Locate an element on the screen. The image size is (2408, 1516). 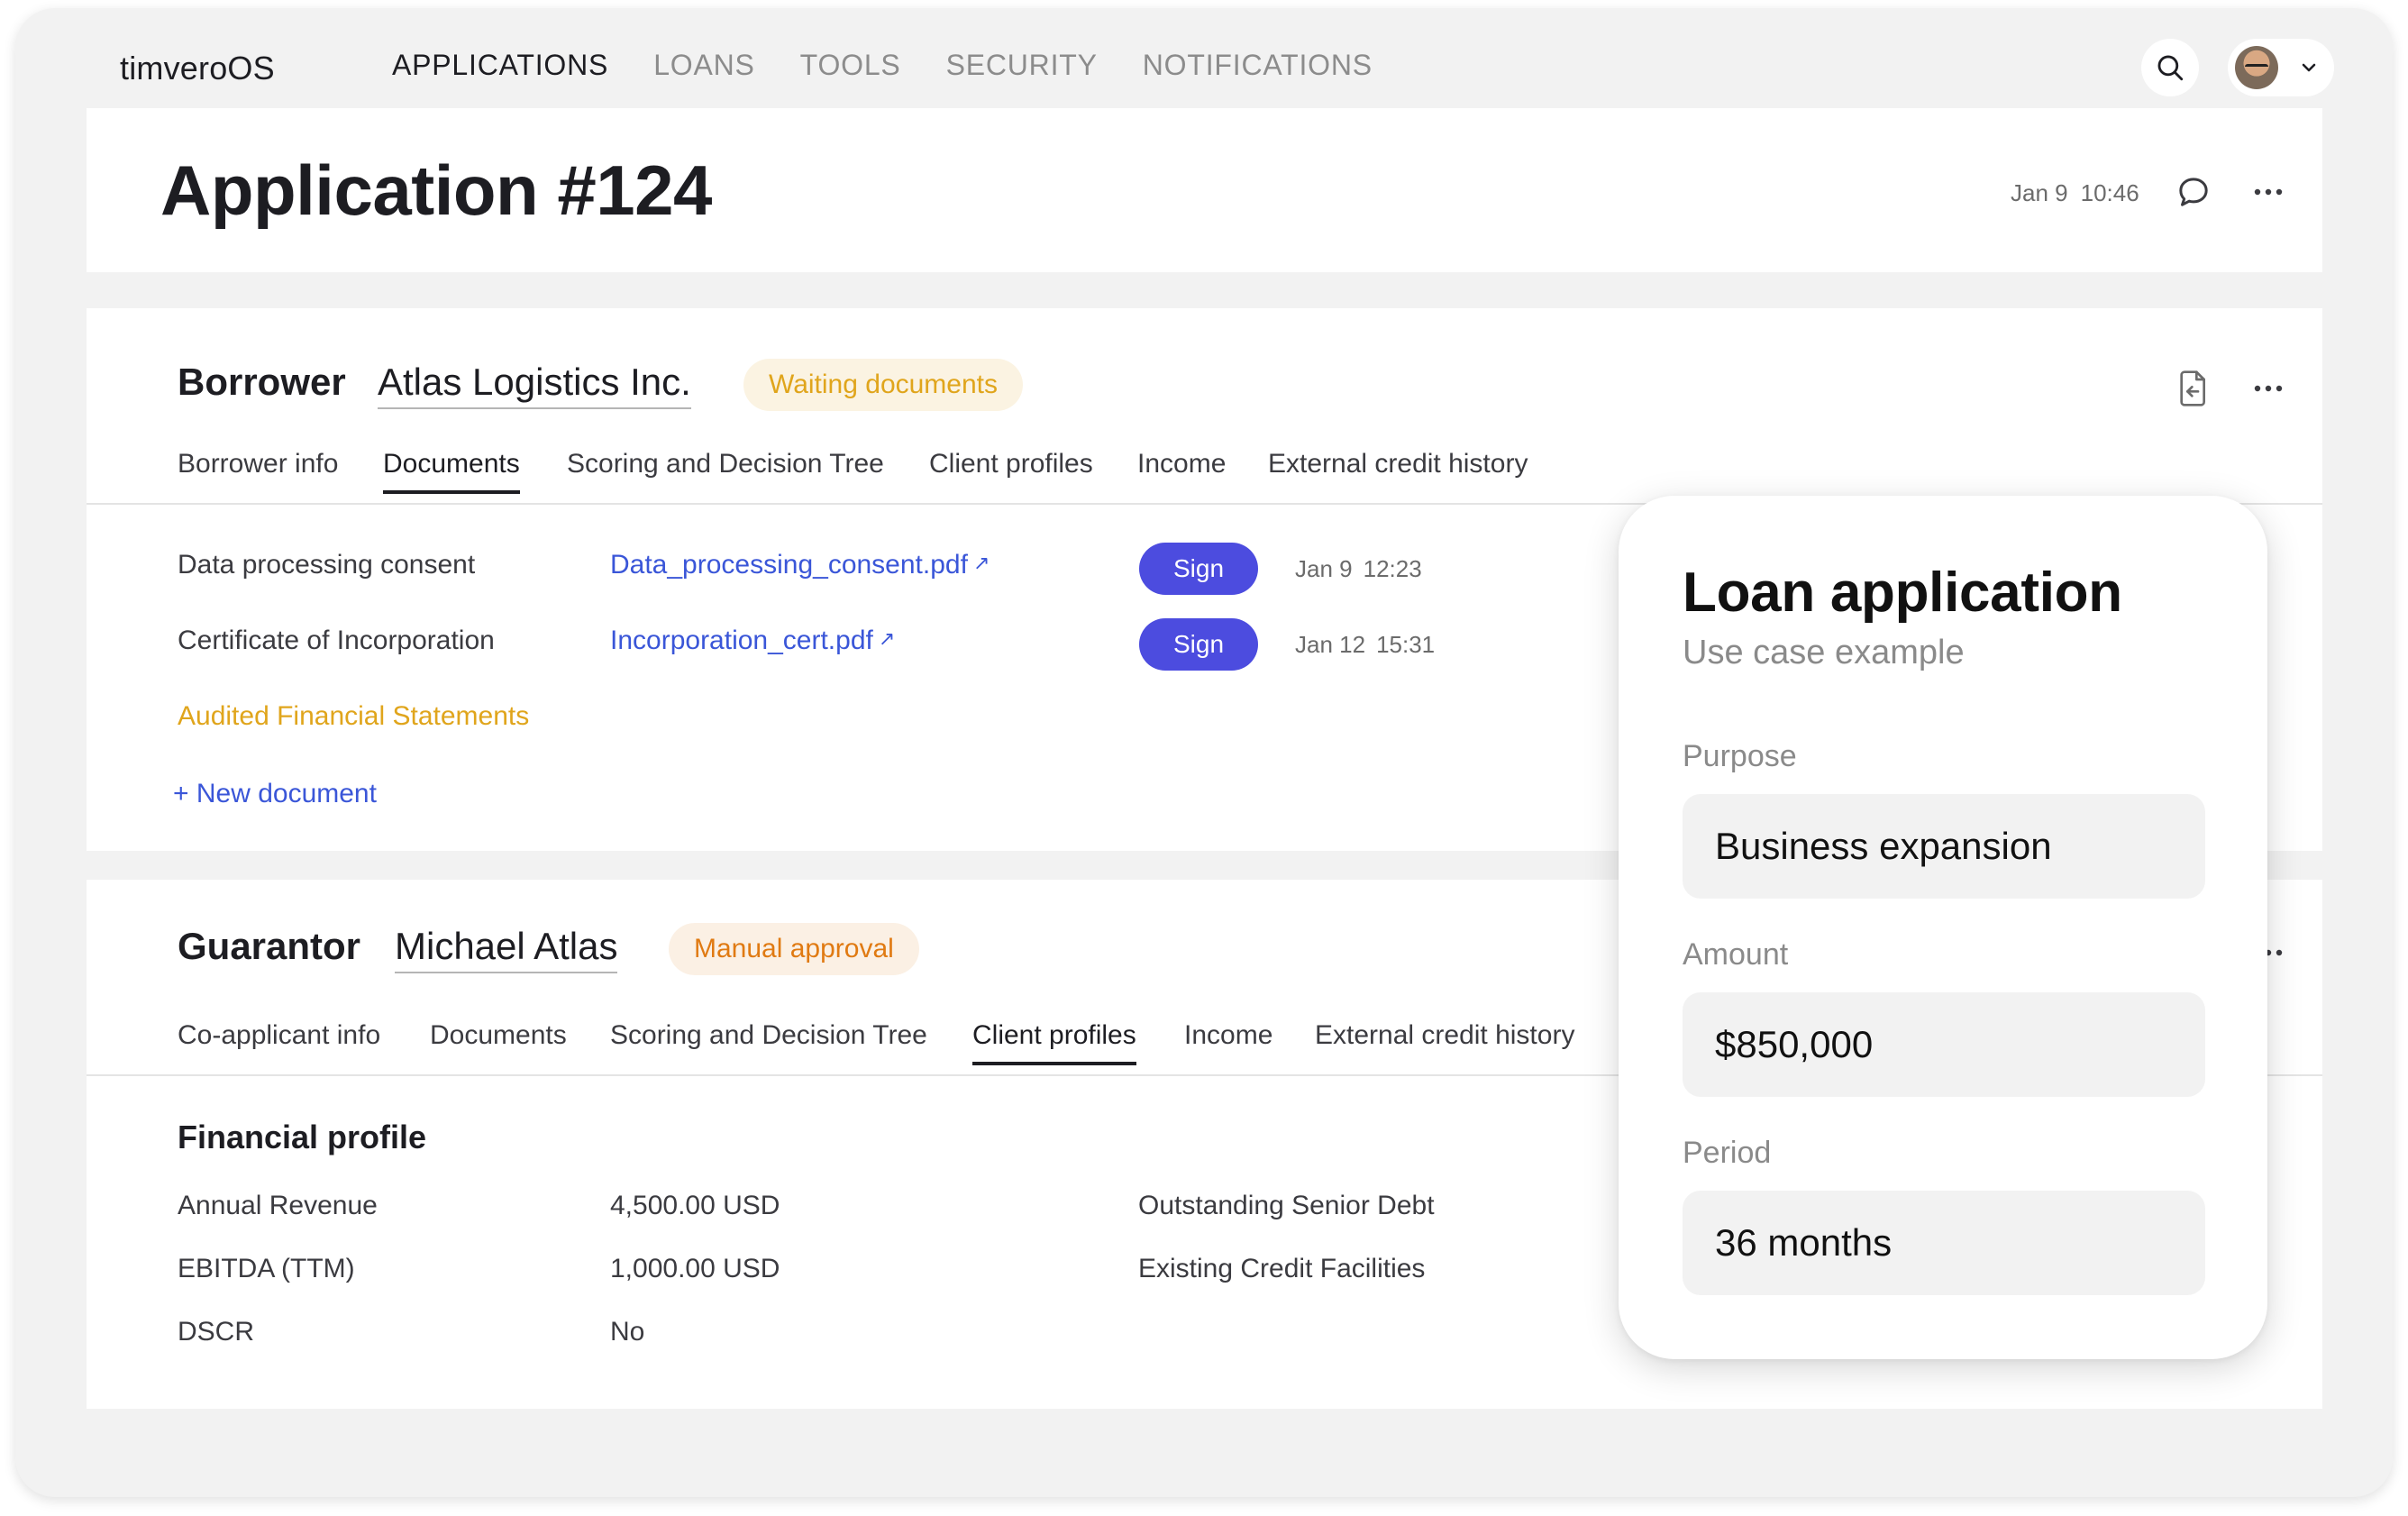
financial-label: Annual Revenue is located at coordinates (278, 1205).